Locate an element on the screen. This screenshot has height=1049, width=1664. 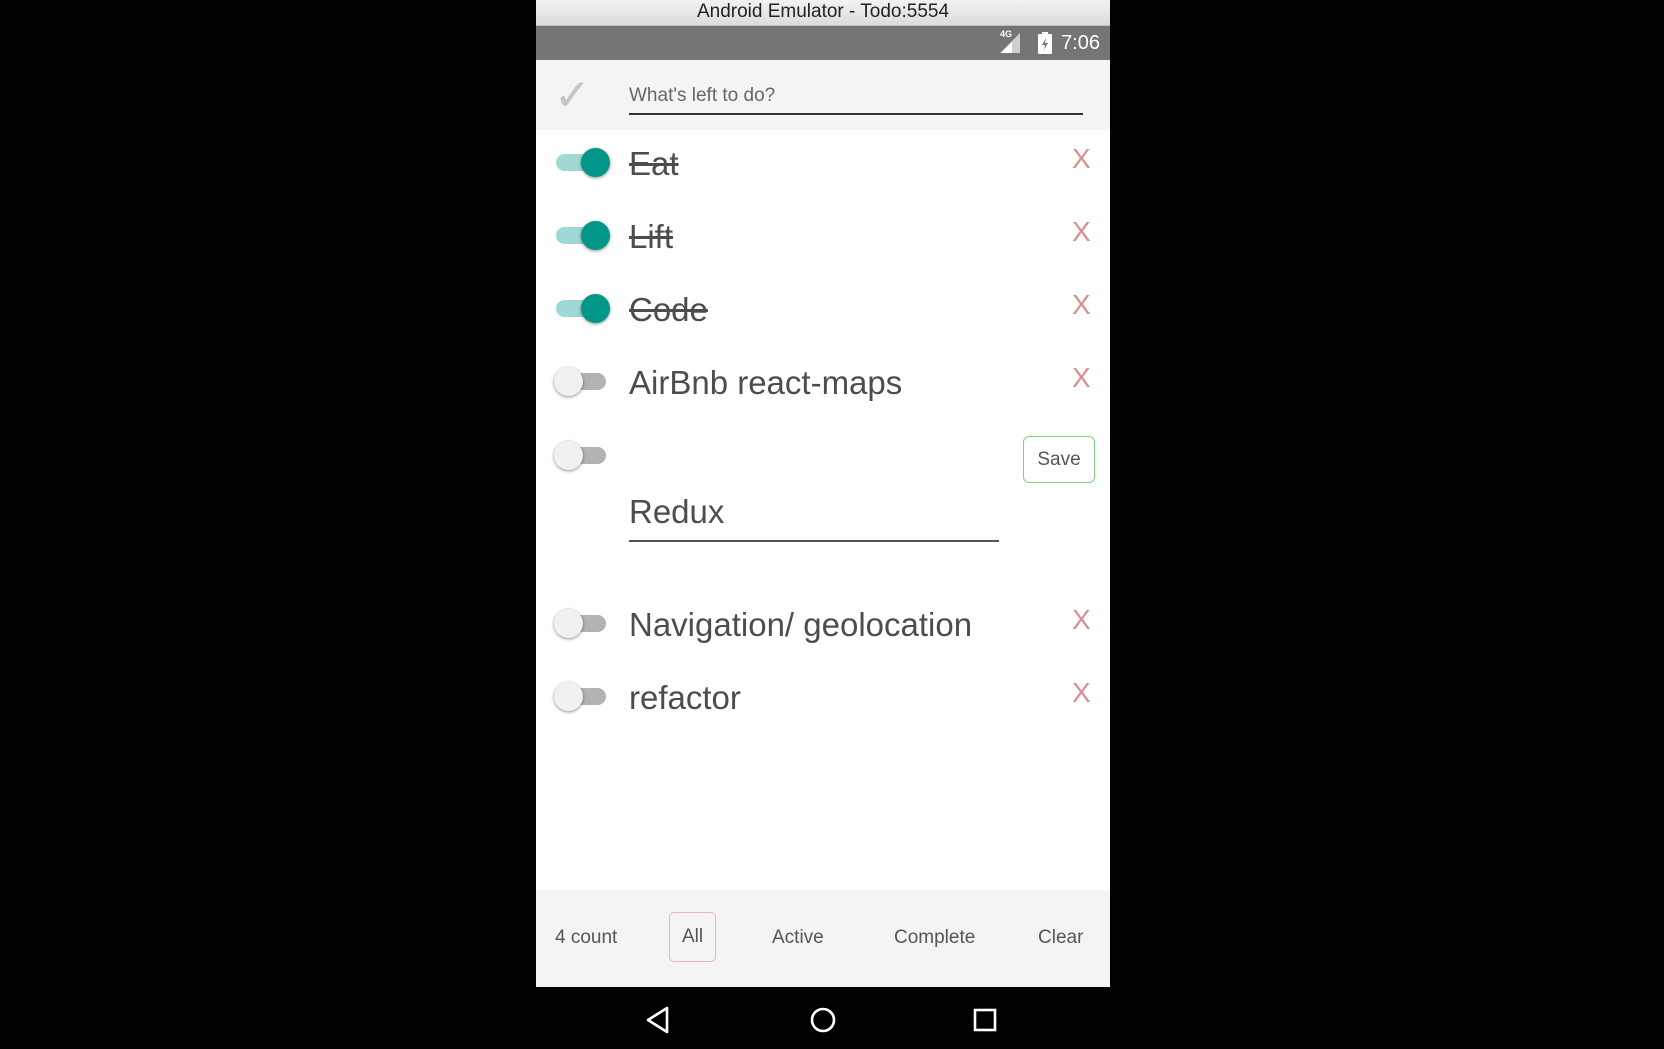
todo-label: Lift is located at coordinates (651, 237).